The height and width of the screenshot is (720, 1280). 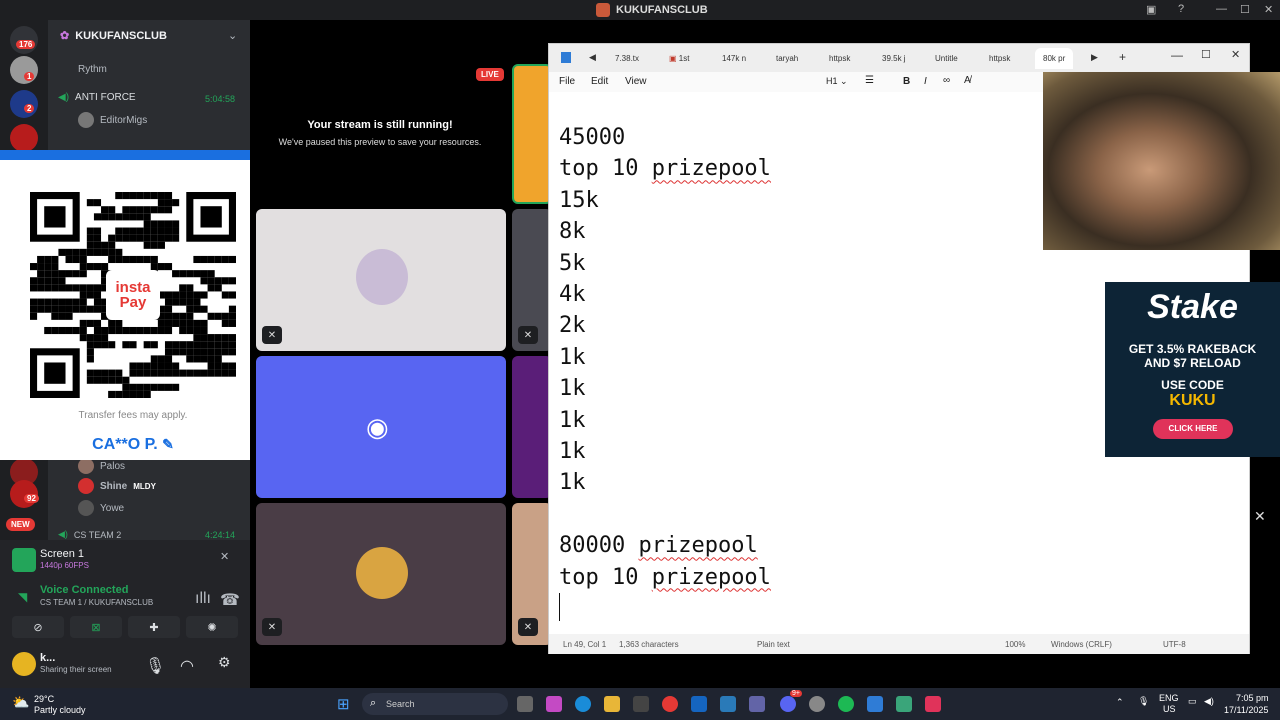 What do you see at coordinates (572, 295) in the screenshot?
I see `text-line: 4k` at bounding box center [572, 295].